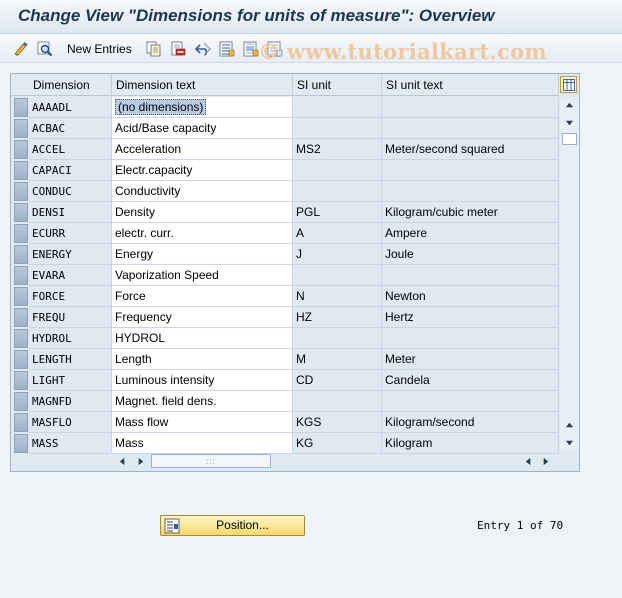 The image size is (622, 598). What do you see at coordinates (470, 296) in the screenshot?
I see `cell-si-unit-text: Newton` at bounding box center [470, 296].